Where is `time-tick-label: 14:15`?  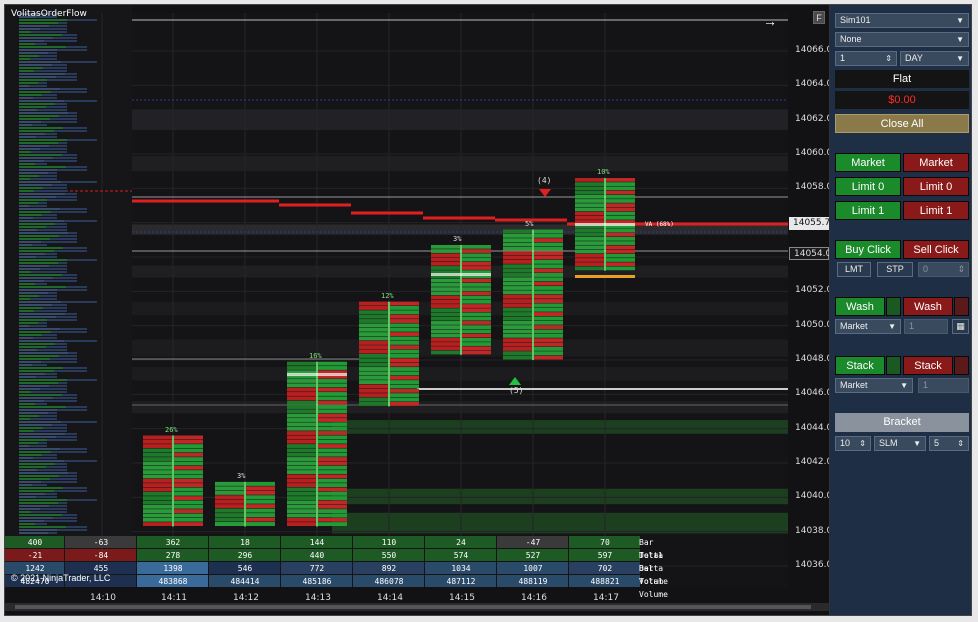 time-tick-label: 14:15 is located at coordinates (462, 598).